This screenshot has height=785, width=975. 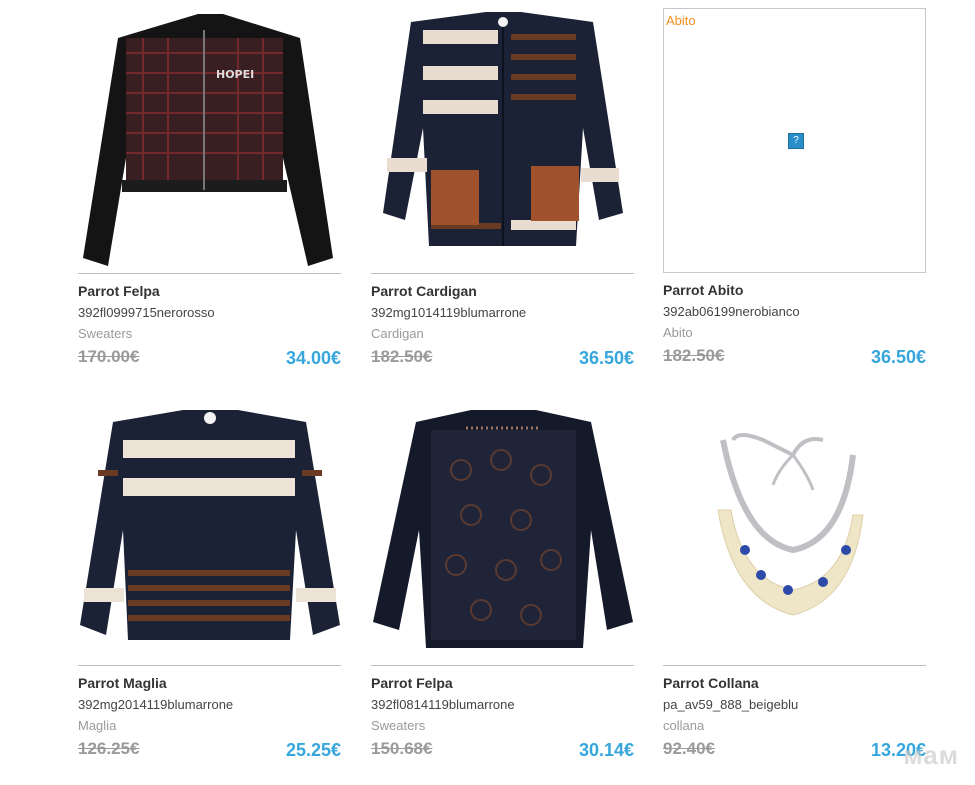 I want to click on product-category: collana, so click(x=684, y=725).